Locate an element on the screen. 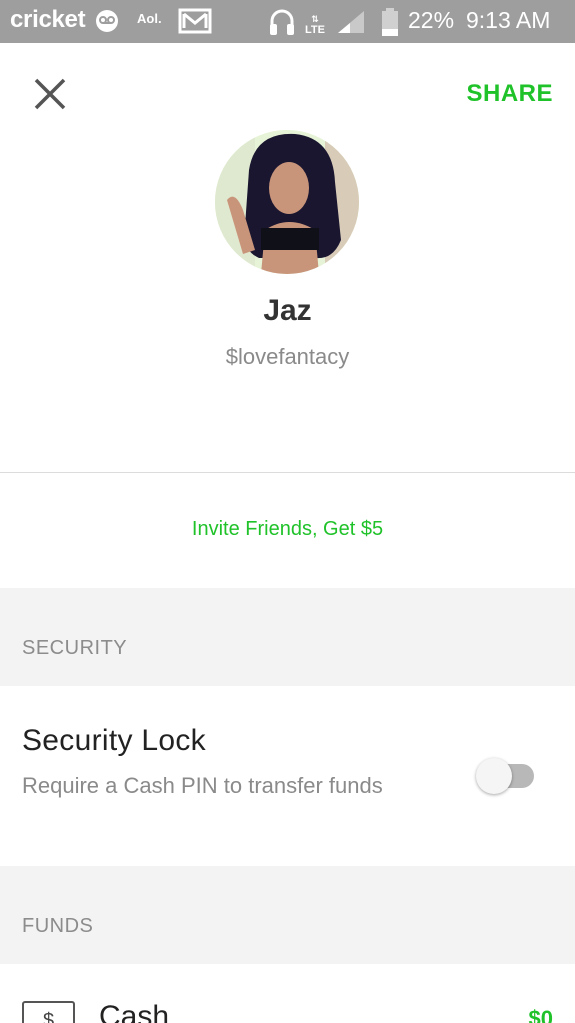 The image size is (575, 1023). signal-icon is located at coordinates (351, 24).